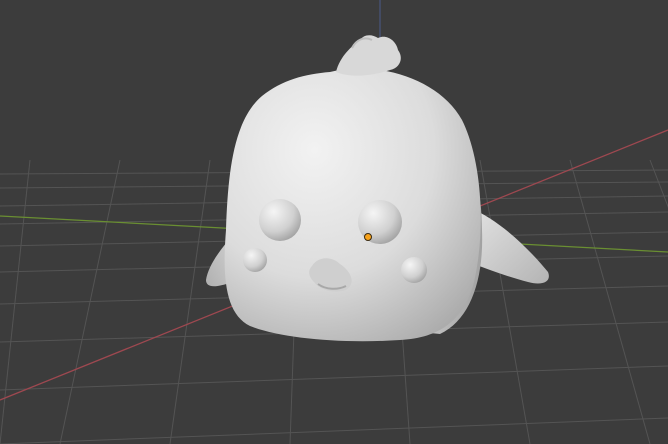  Describe the element at coordinates (368, 55) in the screenshot. I see `head-tuft` at that location.